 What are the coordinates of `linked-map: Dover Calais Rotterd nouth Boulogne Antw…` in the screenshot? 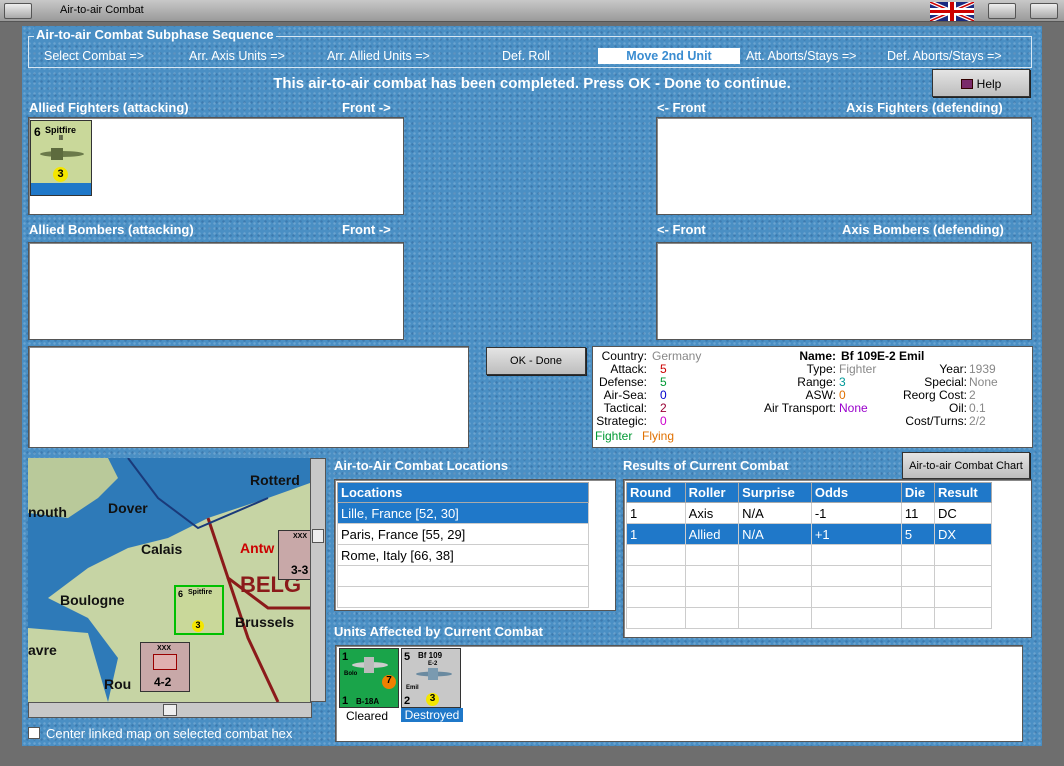 It's located at (176, 580).